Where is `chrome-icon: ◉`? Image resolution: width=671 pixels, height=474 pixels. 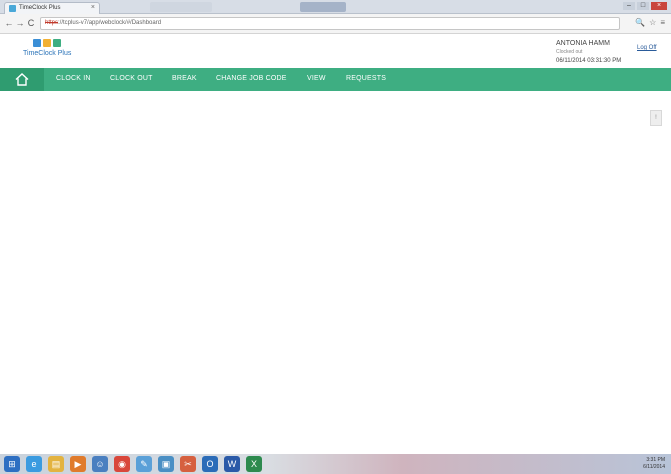
chrome-icon: ◉ is located at coordinates (122, 464).